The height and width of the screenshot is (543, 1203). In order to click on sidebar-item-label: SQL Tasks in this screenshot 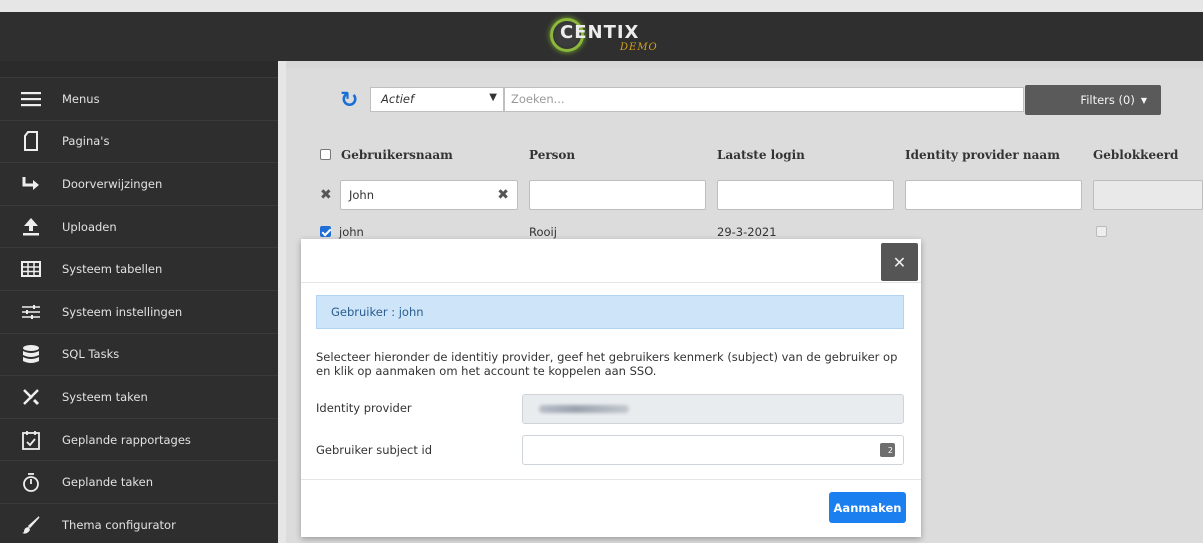, I will do `click(91, 354)`.